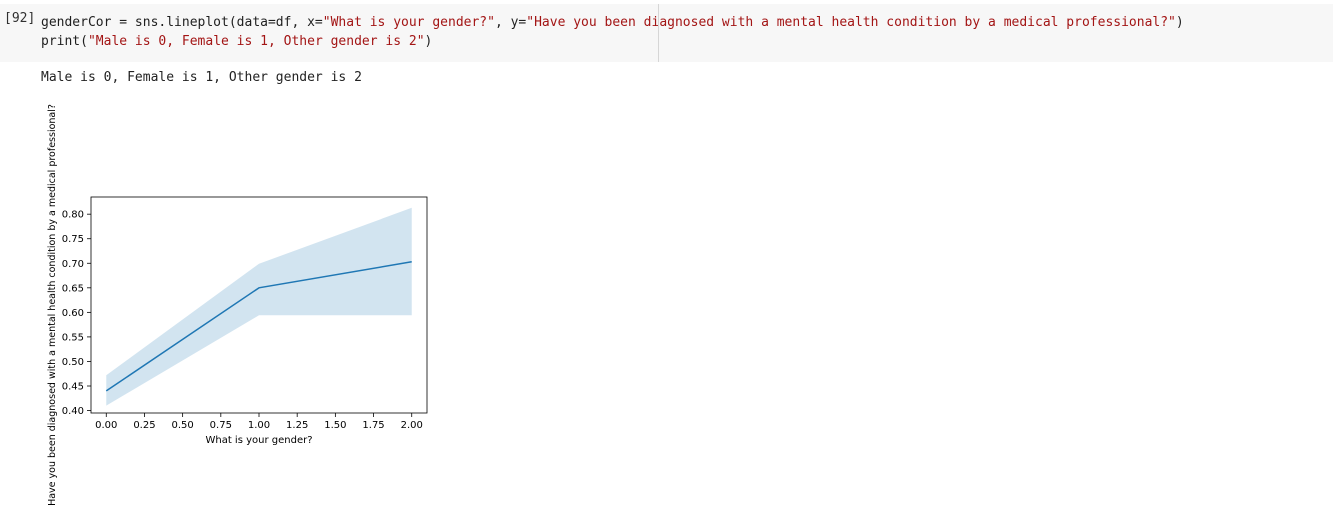 Image resolution: width=1333 pixels, height=532 pixels. I want to click on x-tick-label: 1.50, so click(335, 425).